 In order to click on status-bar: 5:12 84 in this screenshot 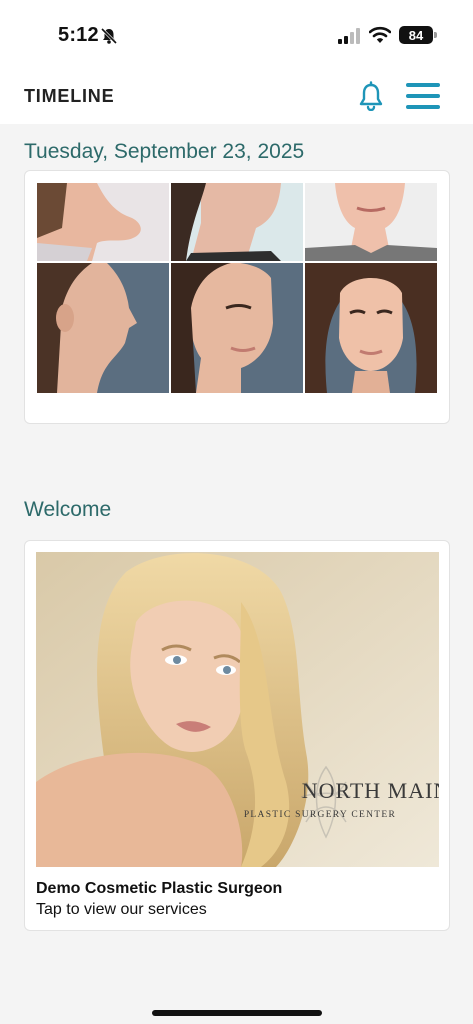, I will do `click(236, 33)`.